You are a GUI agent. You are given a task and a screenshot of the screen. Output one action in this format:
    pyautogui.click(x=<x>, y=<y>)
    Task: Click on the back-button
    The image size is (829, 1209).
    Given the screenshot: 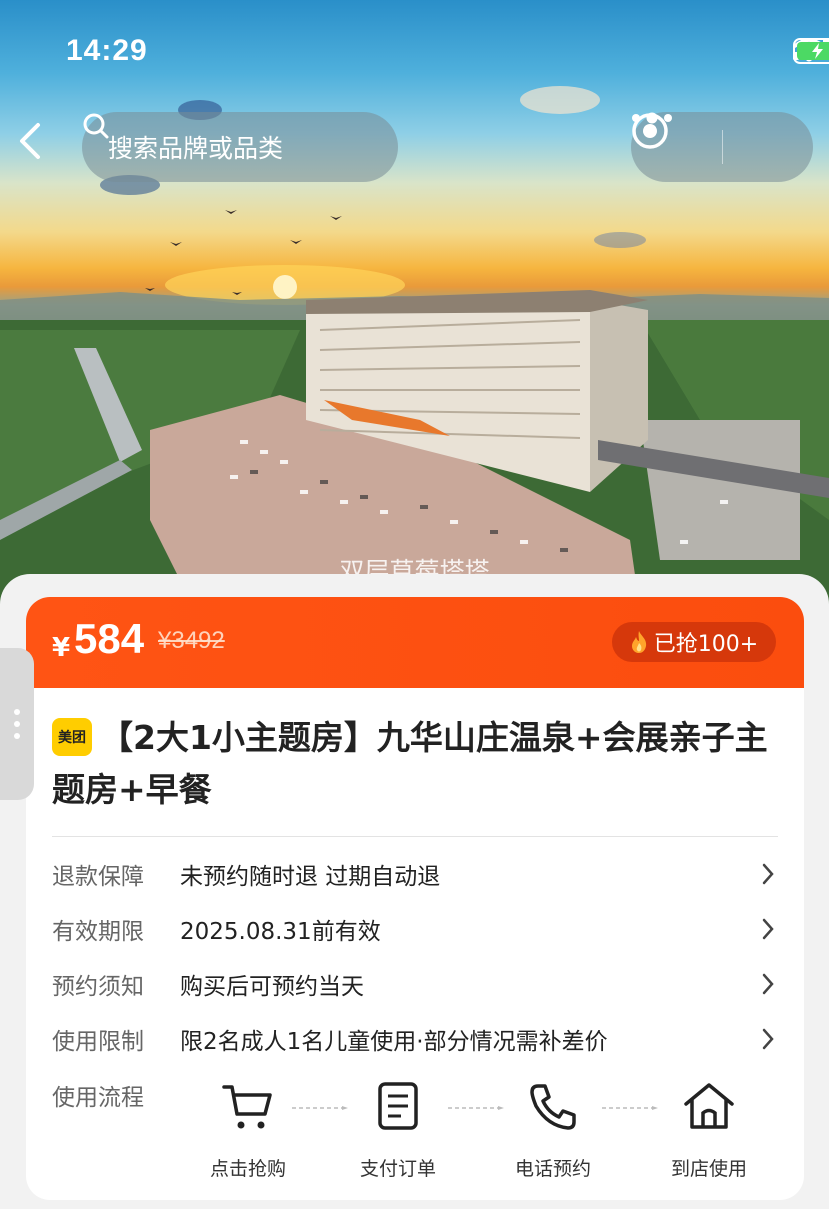 What is the action you would take?
    pyautogui.click(x=38, y=147)
    